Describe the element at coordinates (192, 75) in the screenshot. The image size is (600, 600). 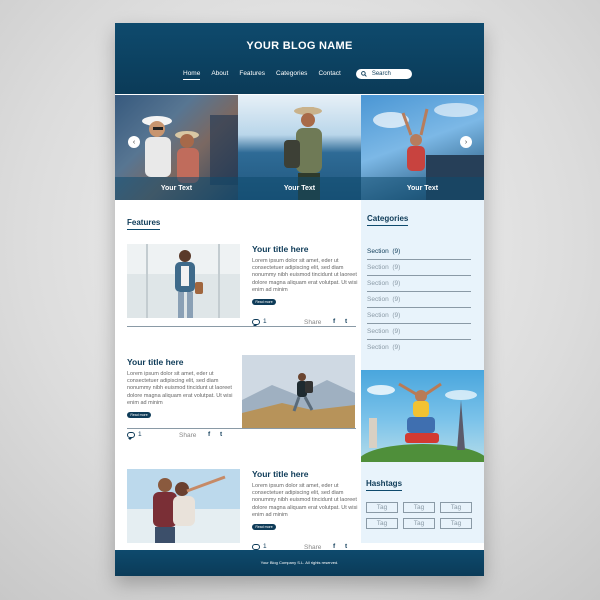
I see `nav-home: Home` at that location.